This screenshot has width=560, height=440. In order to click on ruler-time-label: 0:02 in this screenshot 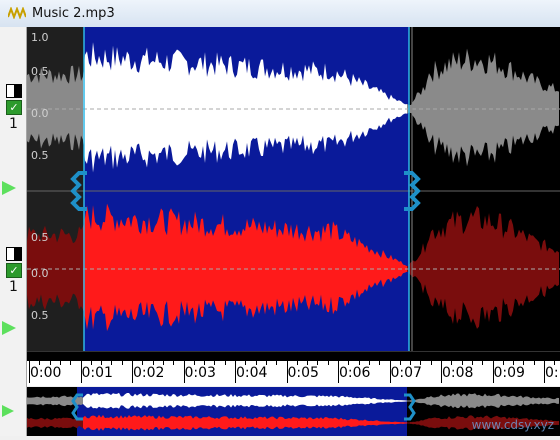, I will do `click(149, 373)`.